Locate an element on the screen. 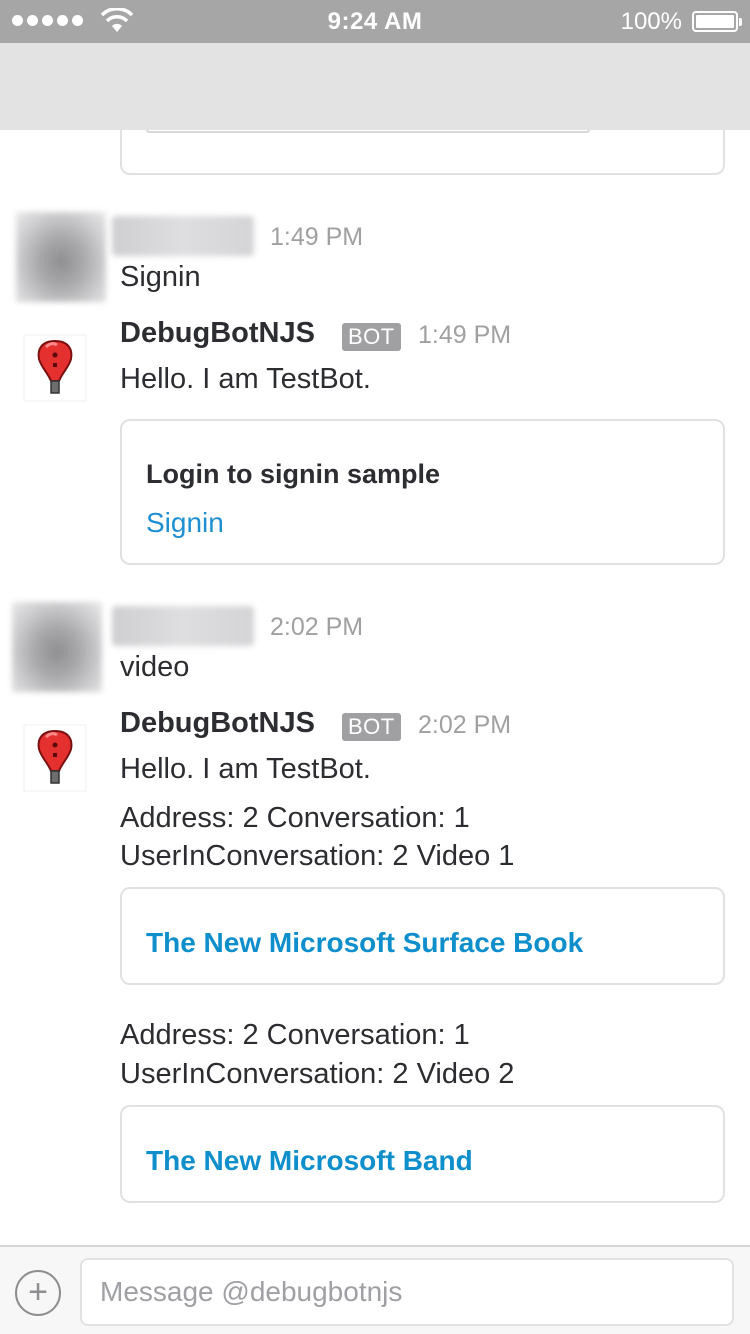  battery-icon is located at coordinates (717, 21).